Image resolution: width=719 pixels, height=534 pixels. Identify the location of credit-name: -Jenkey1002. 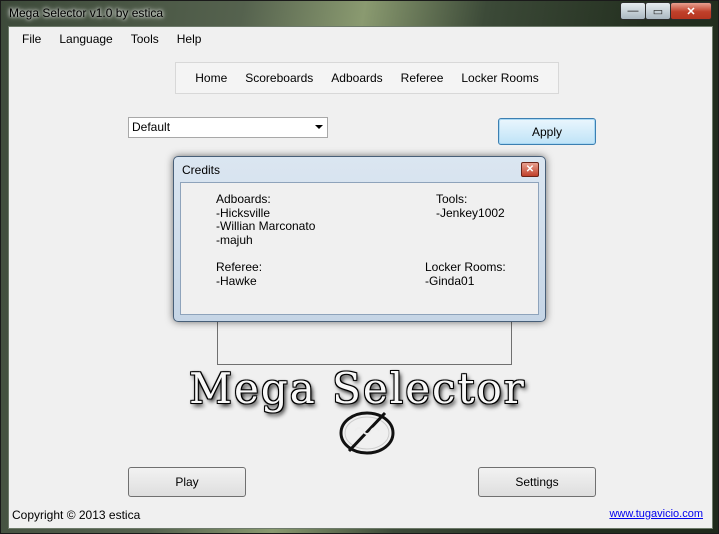
(470, 212).